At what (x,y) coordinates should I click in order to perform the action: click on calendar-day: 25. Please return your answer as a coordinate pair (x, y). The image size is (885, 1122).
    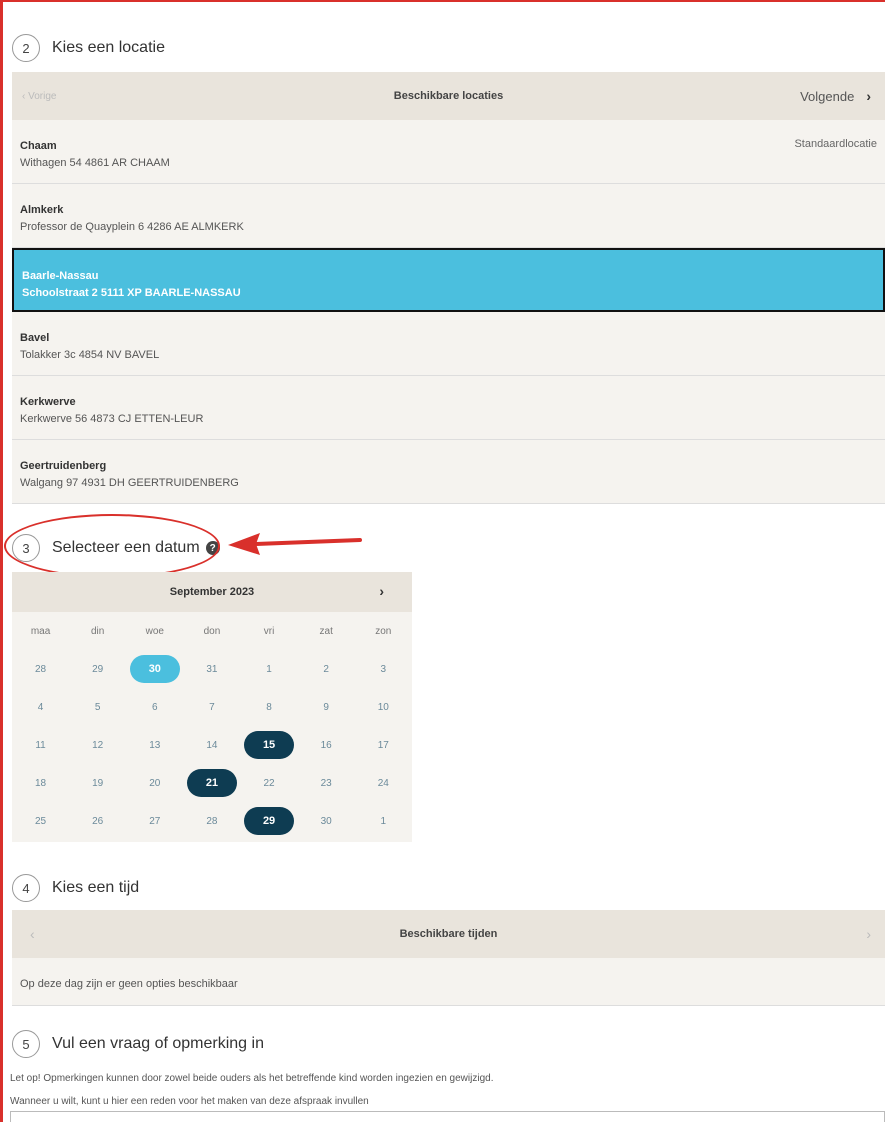
    Looking at the image, I should click on (40, 821).